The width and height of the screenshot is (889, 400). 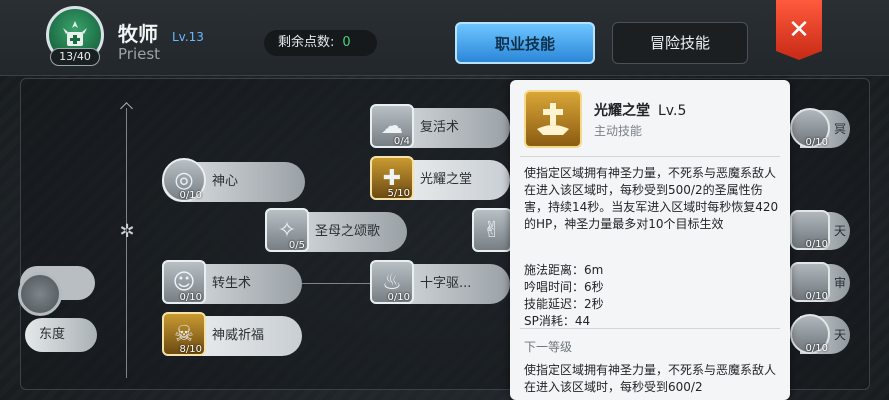 I want to click on aura-icon: ◎ 0/10, so click(x=184, y=180).